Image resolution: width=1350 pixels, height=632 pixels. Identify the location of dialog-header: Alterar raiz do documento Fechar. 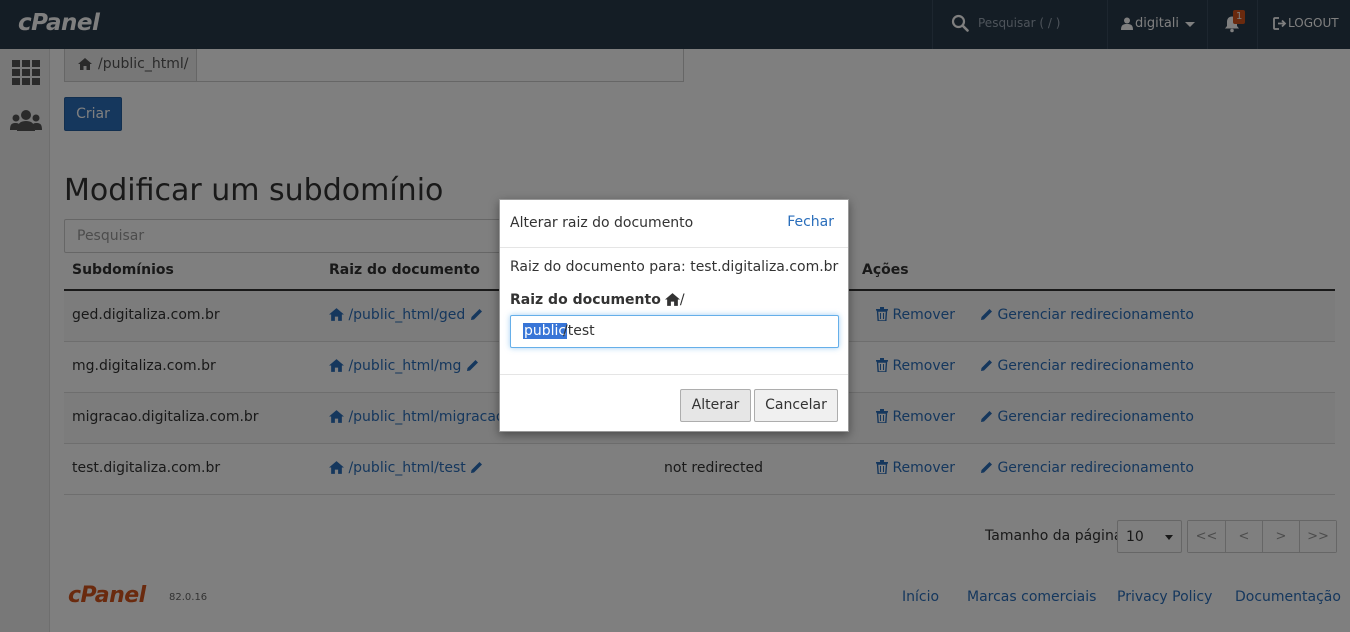
(674, 224).